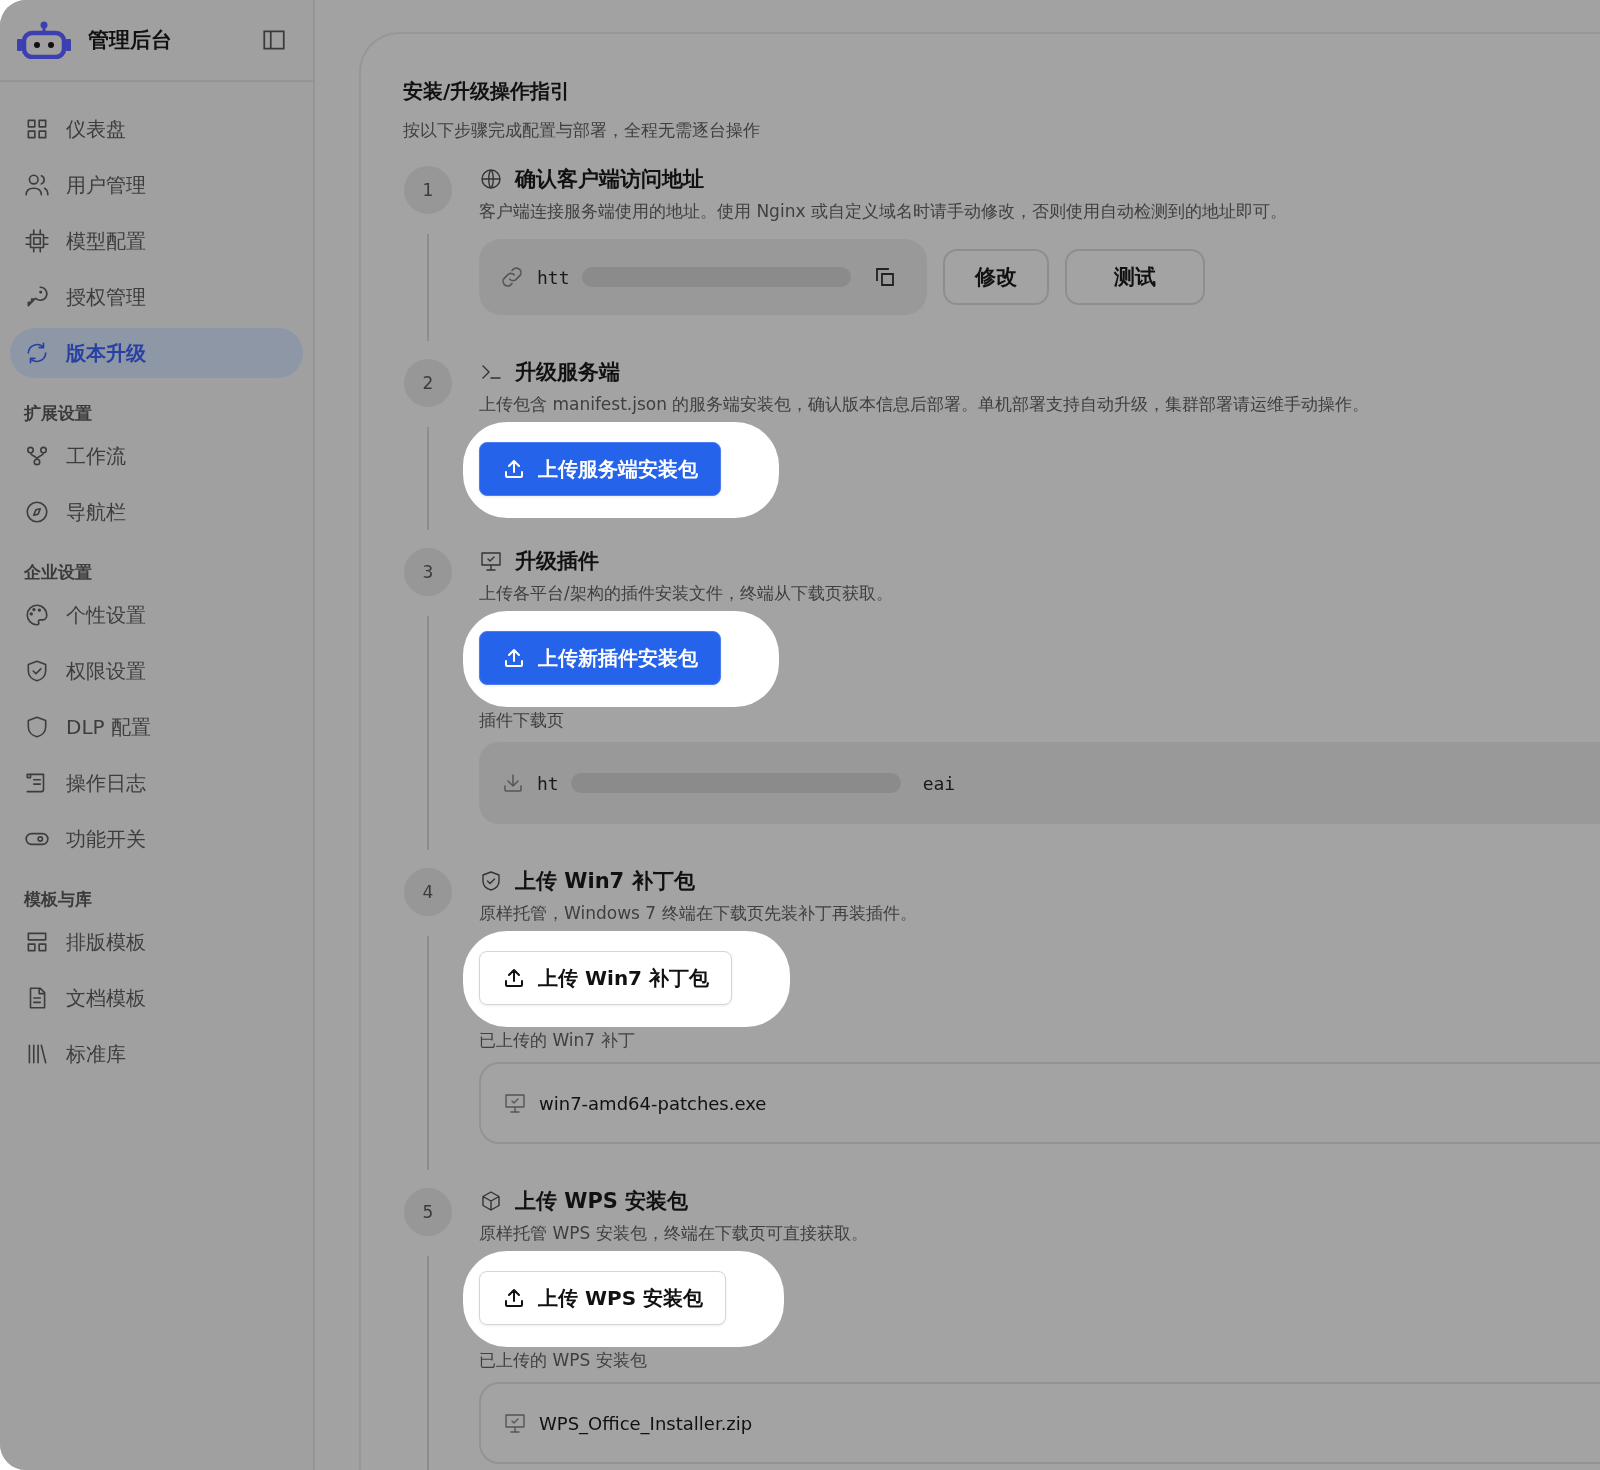  What do you see at coordinates (37, 185) in the screenshot?
I see `users-icon` at bounding box center [37, 185].